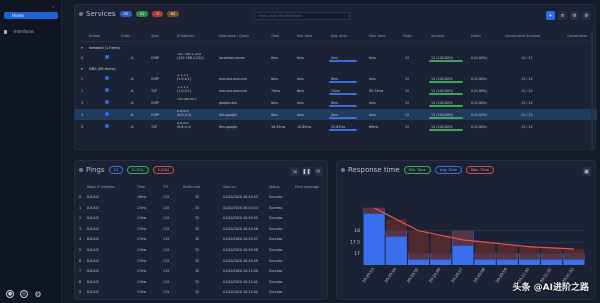 Image resolution: width=600 pixels, height=303 pixels. What do you see at coordinates (184, 89) in the screenshot?
I see `ip-cell: 1.1.1.1 (1.0.0.1)` at bounding box center [184, 89].